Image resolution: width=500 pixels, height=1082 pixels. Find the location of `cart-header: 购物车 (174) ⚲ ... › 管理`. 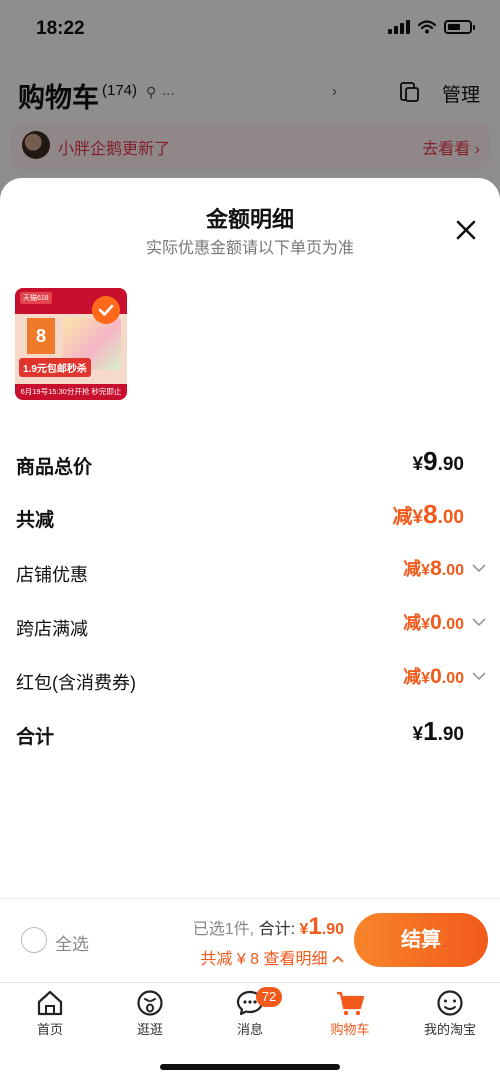

cart-header: 购物车 (174) ⚲ ... › 管理 is located at coordinates (250, 93).